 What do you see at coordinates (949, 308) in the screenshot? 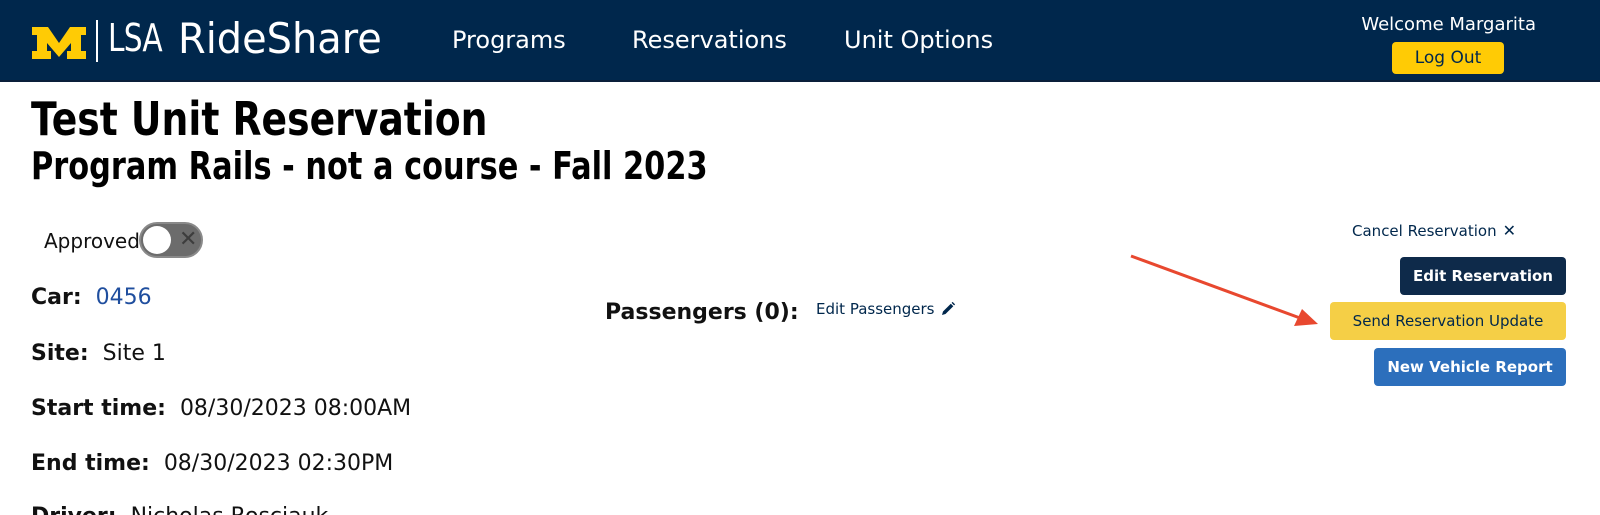
I see `pencil-icon` at bounding box center [949, 308].